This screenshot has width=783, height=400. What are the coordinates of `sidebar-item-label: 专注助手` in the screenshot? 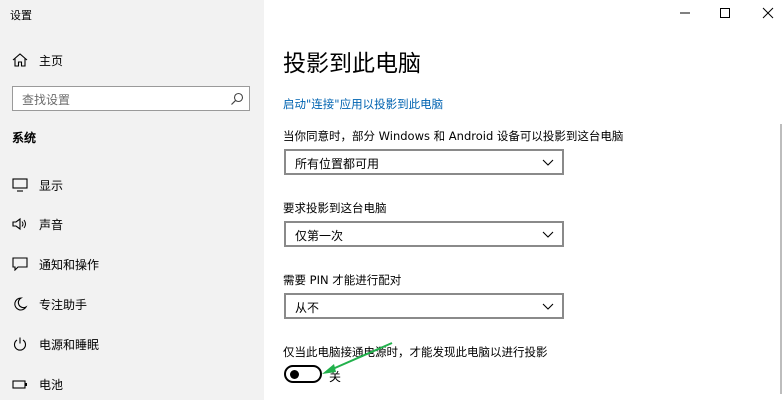 It's located at (63, 305).